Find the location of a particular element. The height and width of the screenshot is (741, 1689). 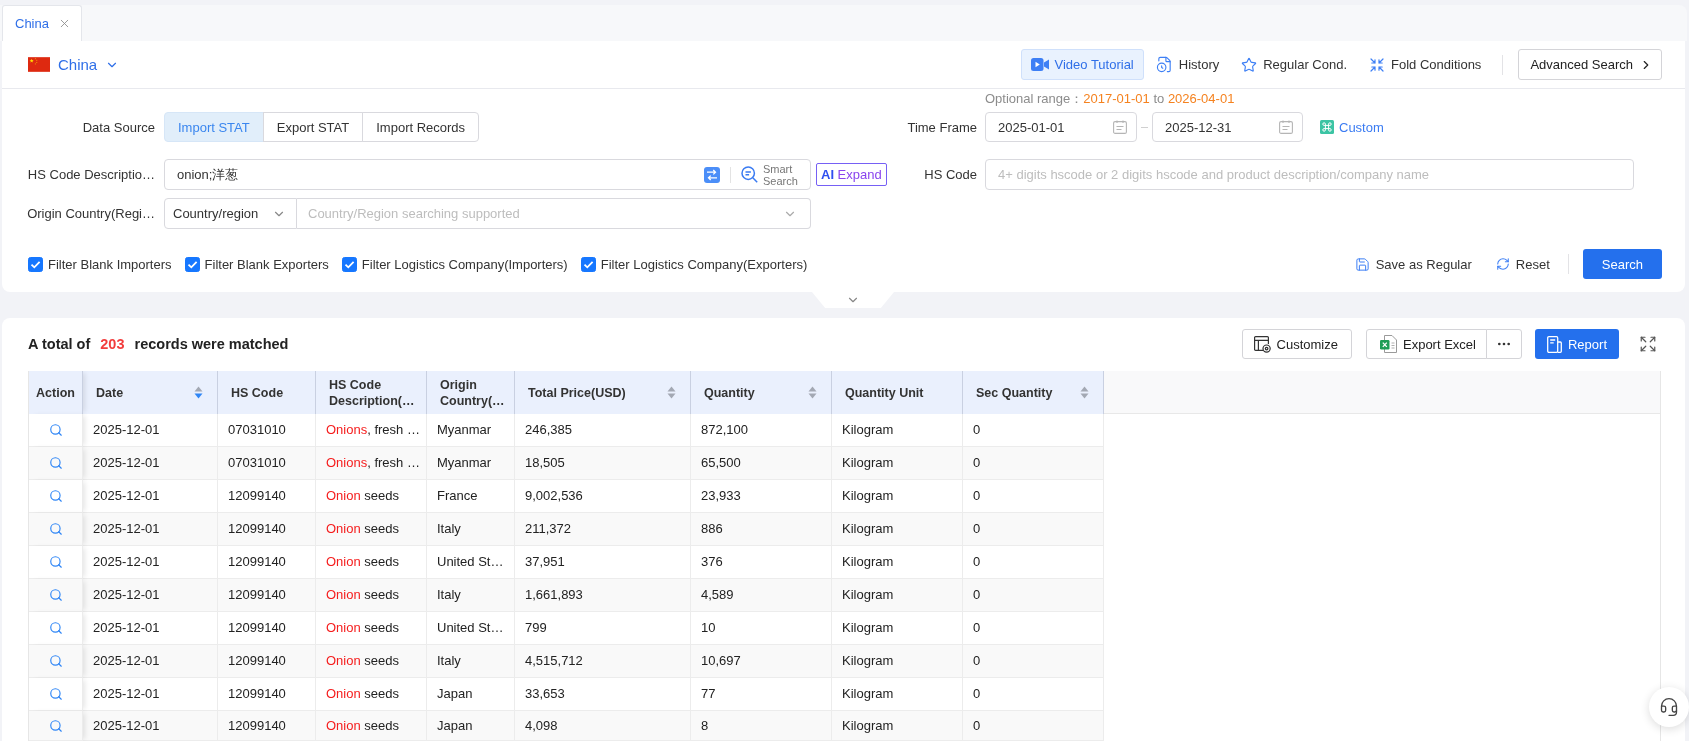

search-button: Search is located at coordinates (1622, 264).